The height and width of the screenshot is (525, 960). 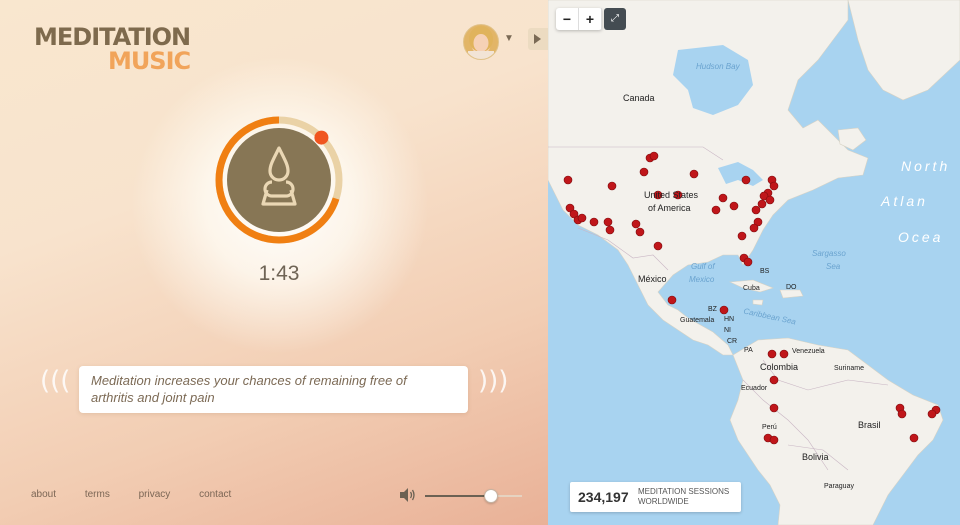 What do you see at coordinates (697, 320) in the screenshot?
I see `label-guatemala: Guatemala` at bounding box center [697, 320].